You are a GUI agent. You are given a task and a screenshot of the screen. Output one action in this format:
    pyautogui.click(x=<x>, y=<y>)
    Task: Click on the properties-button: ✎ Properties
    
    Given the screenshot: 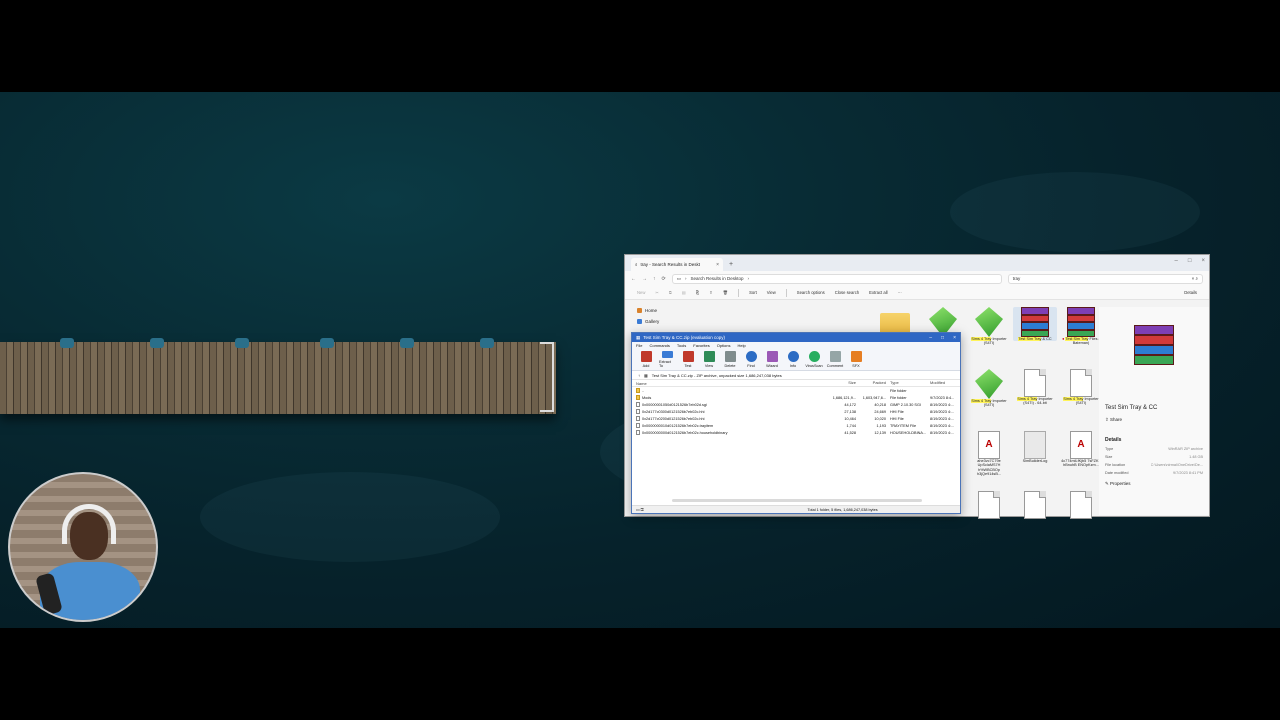 What is the action you would take?
    pyautogui.click(x=1154, y=484)
    